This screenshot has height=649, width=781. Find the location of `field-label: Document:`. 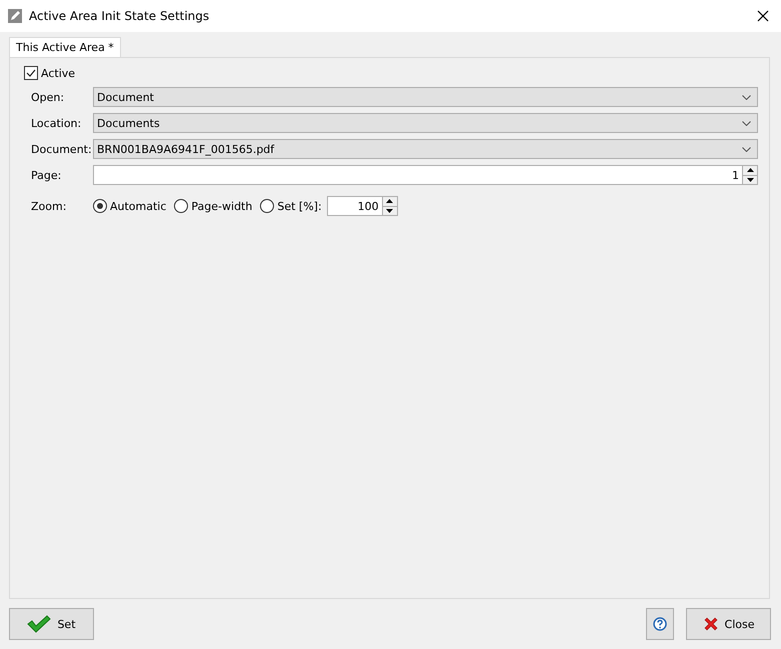

field-label: Document: is located at coordinates (61, 149).